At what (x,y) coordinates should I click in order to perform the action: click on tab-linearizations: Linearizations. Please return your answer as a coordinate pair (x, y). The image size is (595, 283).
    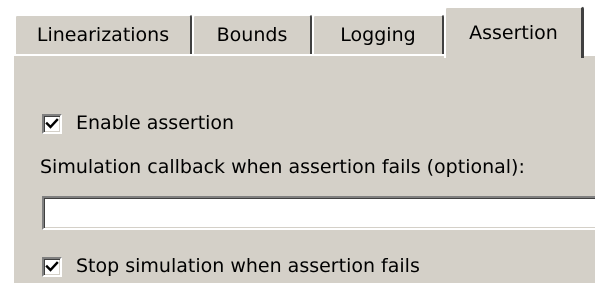
    Looking at the image, I should click on (103, 34).